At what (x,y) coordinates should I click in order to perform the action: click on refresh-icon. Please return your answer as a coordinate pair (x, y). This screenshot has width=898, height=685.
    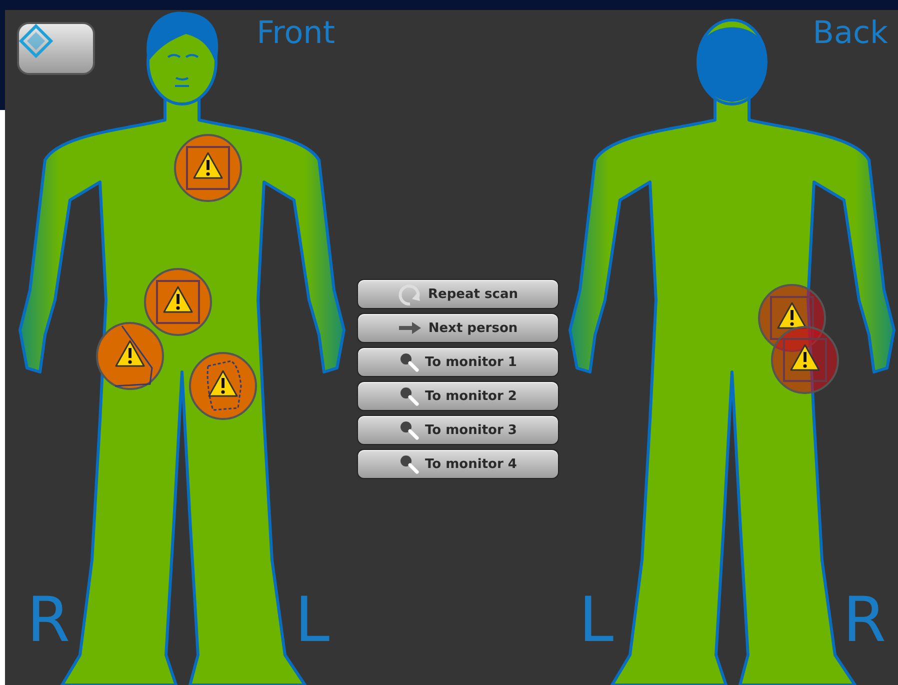
    Looking at the image, I should click on (410, 294).